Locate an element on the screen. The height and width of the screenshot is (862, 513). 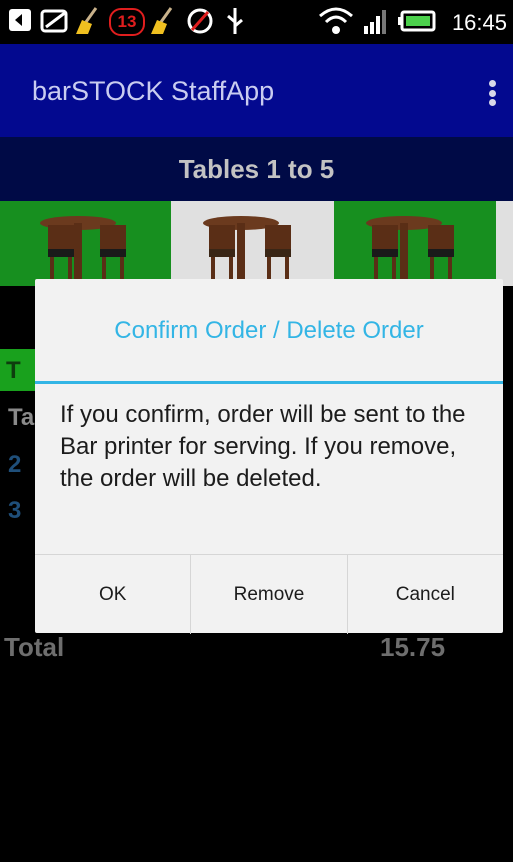
remove-button: Remove is located at coordinates (268, 594).